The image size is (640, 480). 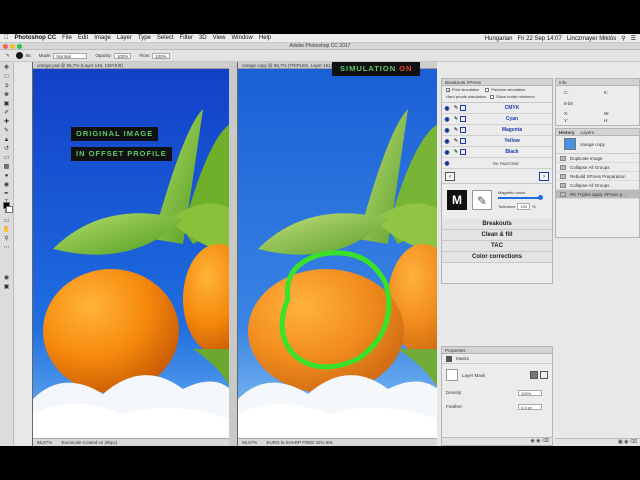 I want to click on brush-preset-picker, so click(x=19, y=55).